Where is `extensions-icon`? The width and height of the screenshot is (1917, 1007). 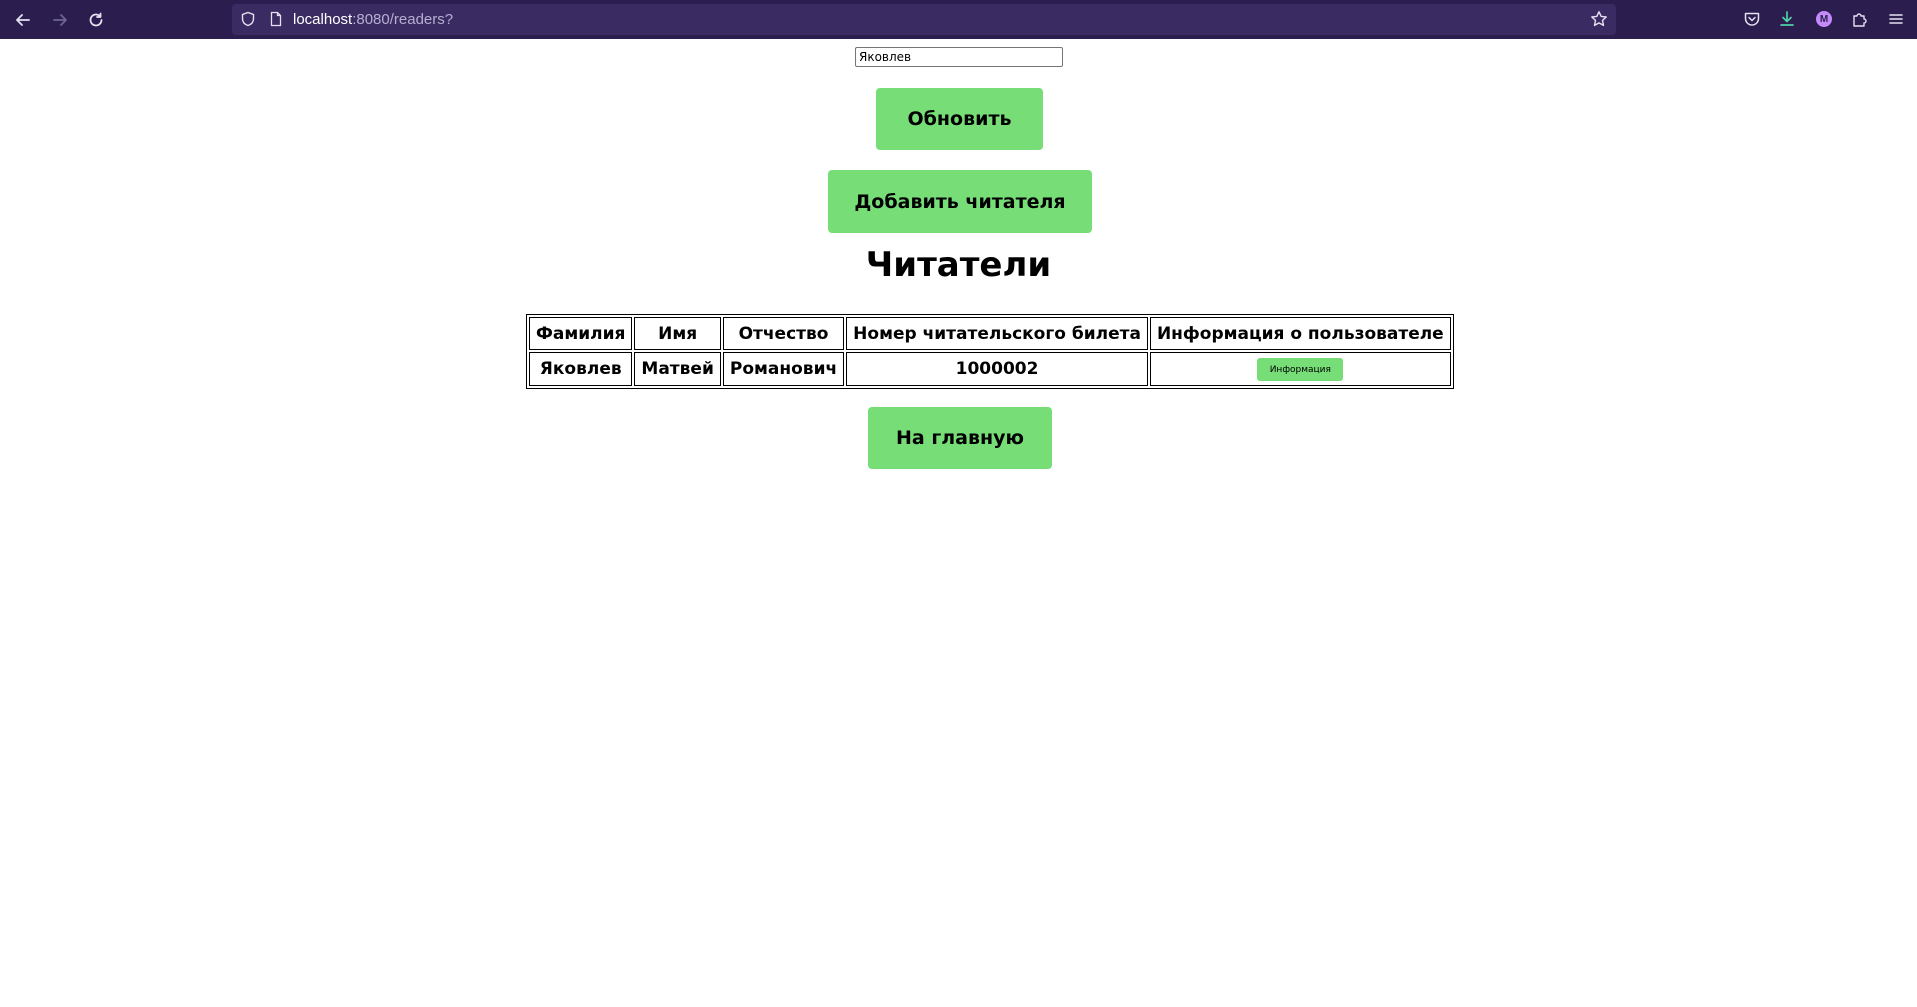 extensions-icon is located at coordinates (1860, 19).